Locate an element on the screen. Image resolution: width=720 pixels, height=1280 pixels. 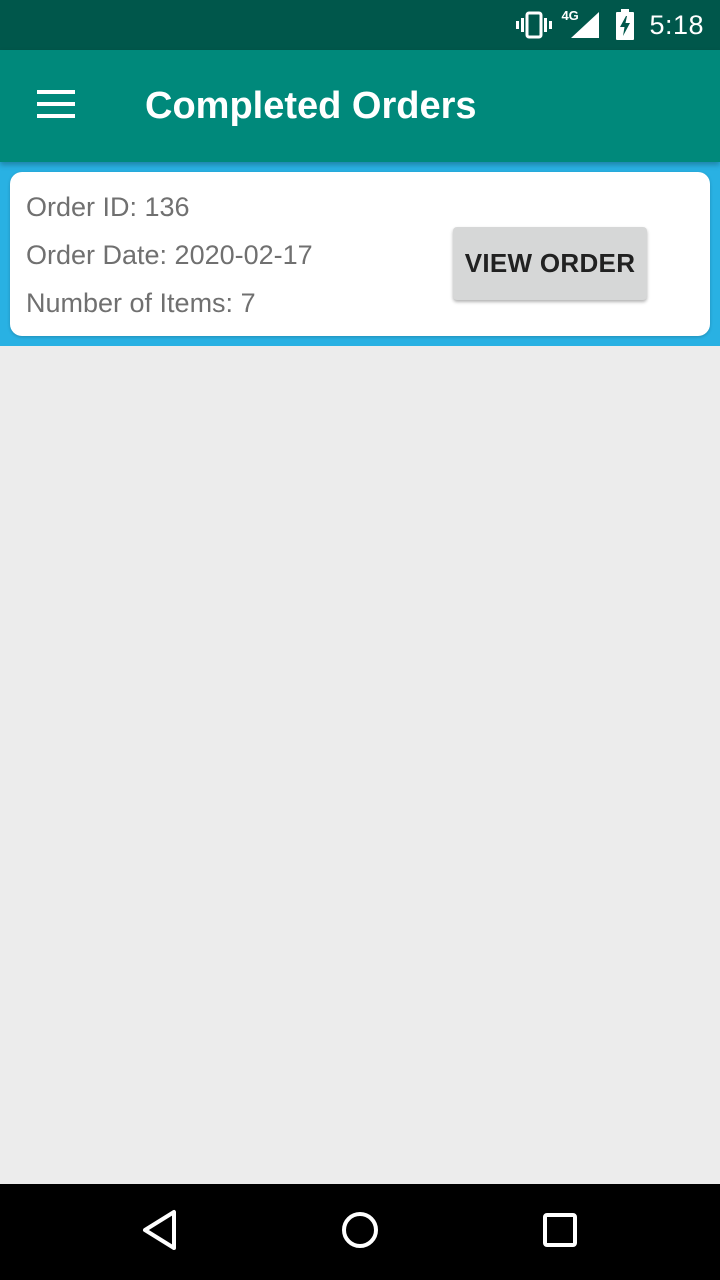
signal-icon: 4G is located at coordinates (581, 24).